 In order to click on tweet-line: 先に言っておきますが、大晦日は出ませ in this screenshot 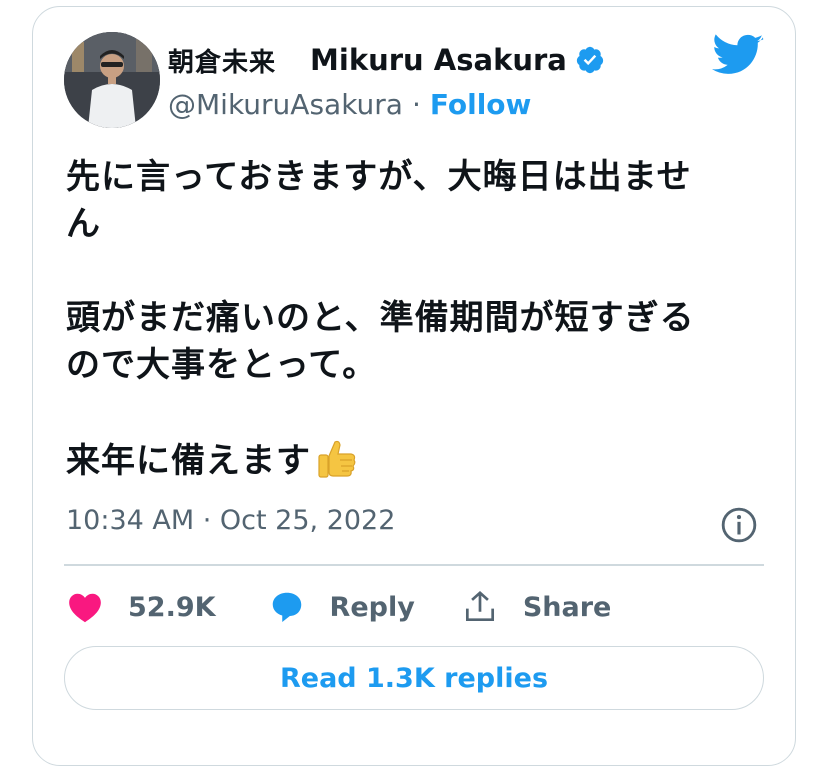, I will do `click(379, 177)`.